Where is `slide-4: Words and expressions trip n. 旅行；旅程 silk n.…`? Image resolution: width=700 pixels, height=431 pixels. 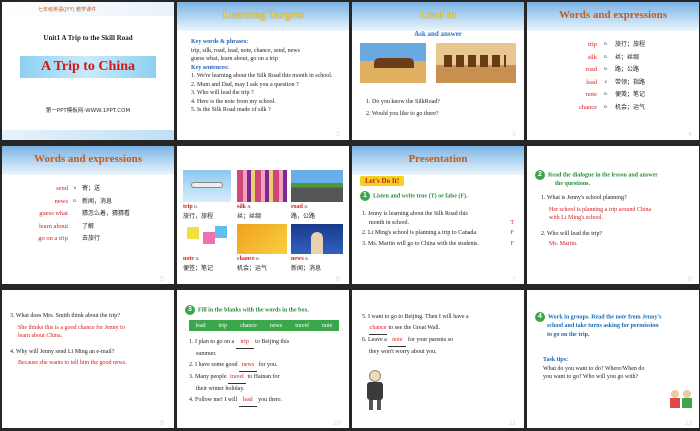
slide-4: Words and expressions trip n. 旅行；旅程 silk n.… is located at coordinates (613, 71).